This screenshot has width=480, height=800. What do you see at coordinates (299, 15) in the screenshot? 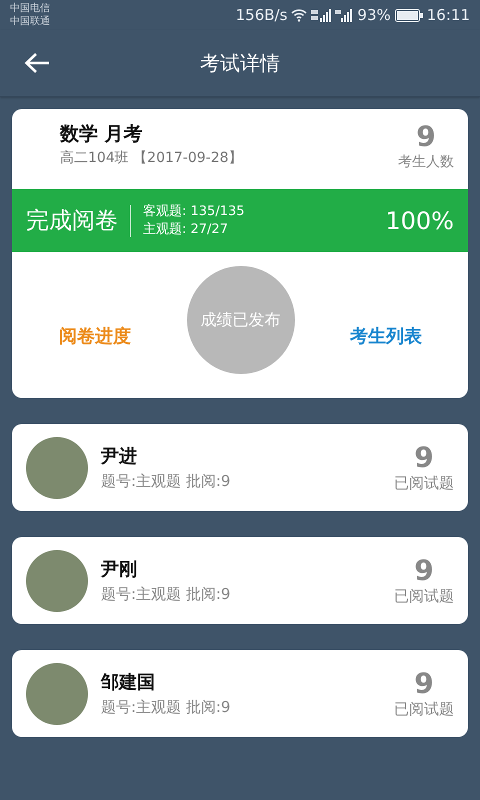
I see `wifi-icon` at bounding box center [299, 15].